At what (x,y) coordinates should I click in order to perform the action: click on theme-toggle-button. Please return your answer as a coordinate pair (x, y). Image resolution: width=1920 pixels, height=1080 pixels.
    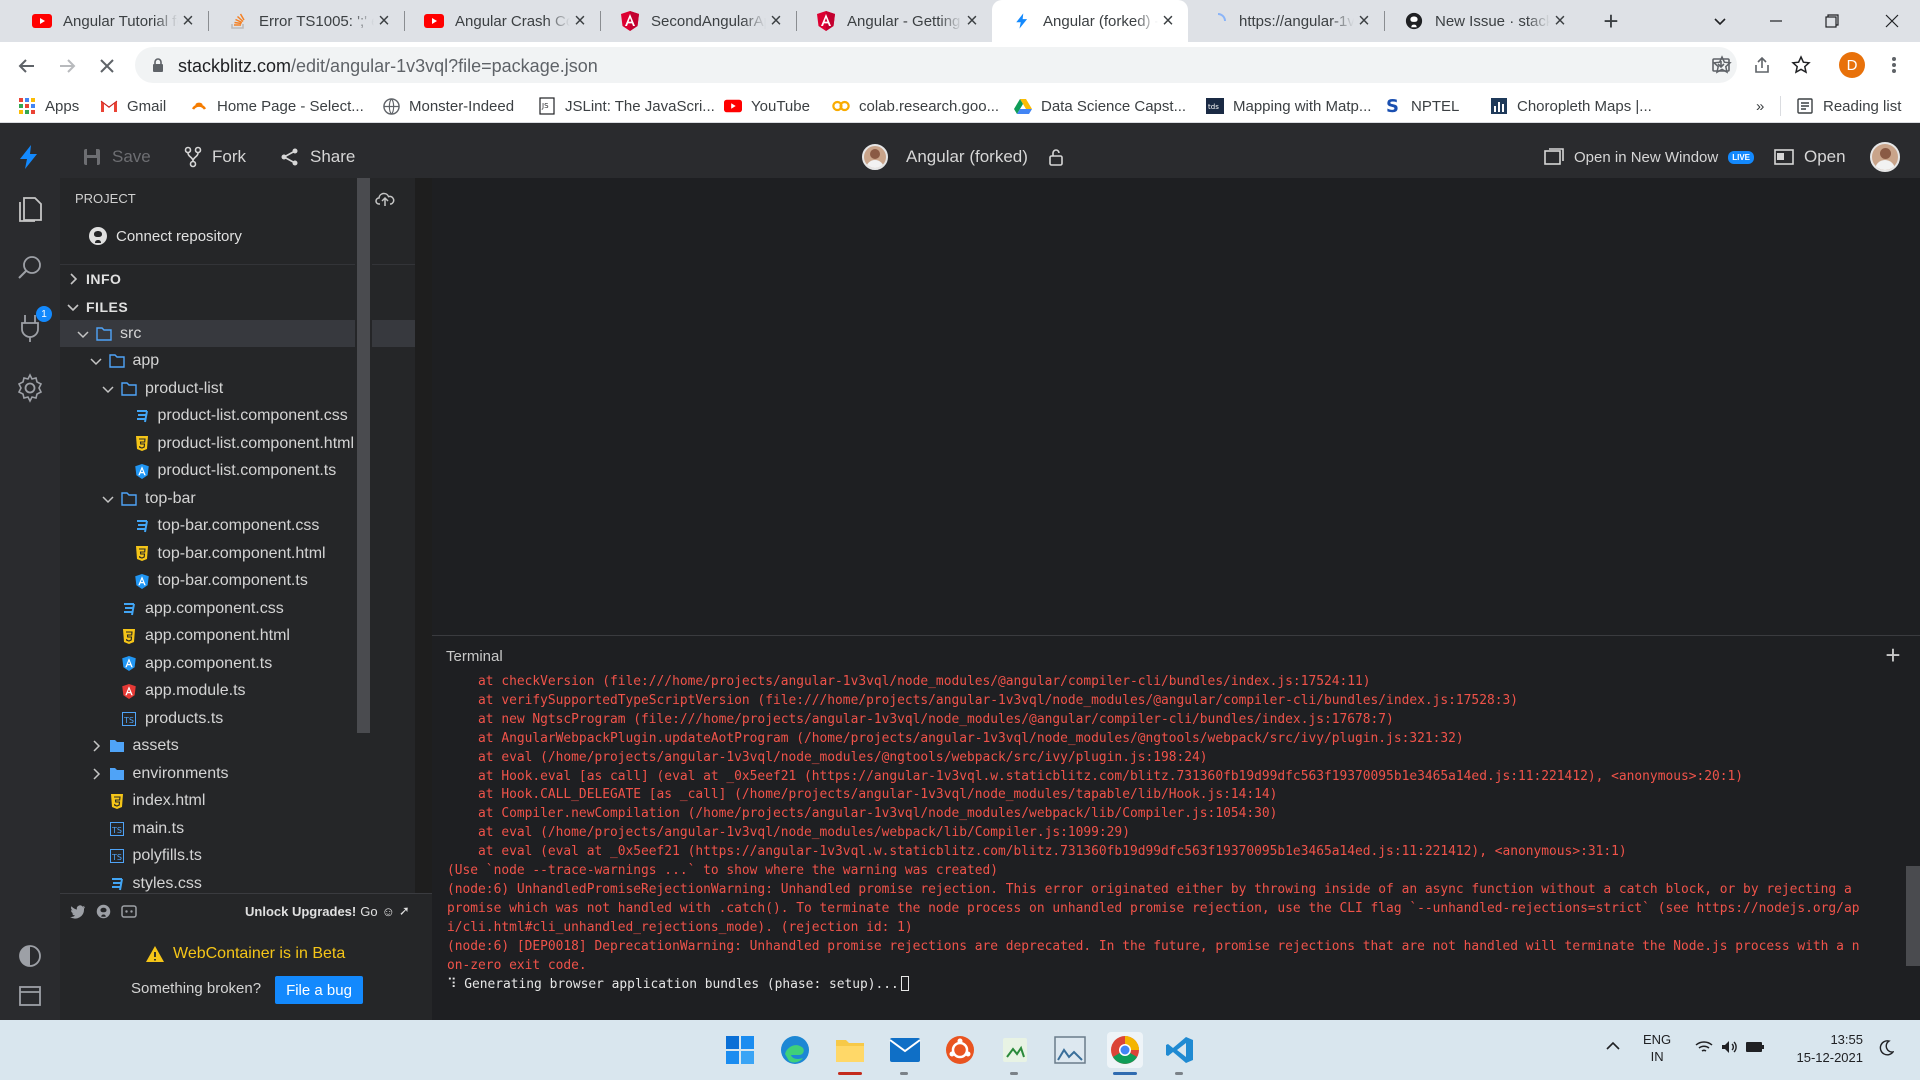
    Looking at the image, I should click on (30, 956).